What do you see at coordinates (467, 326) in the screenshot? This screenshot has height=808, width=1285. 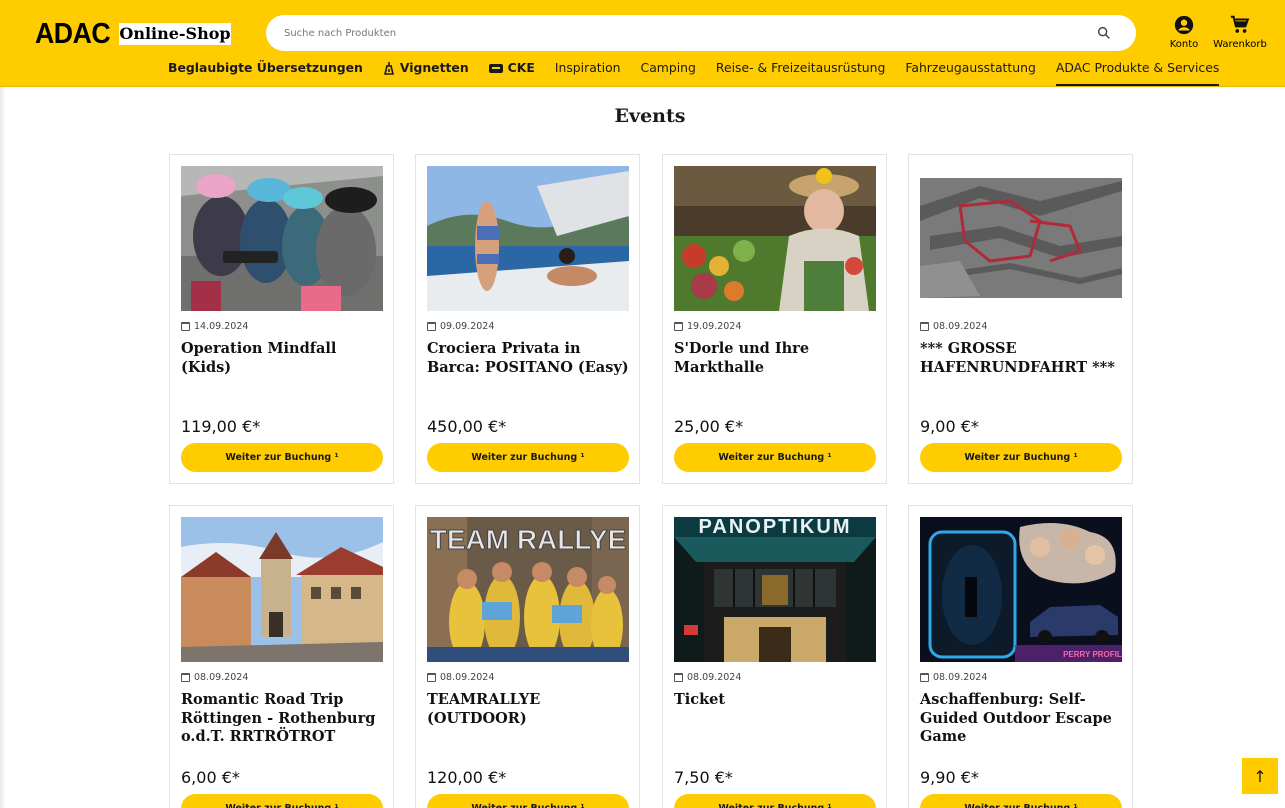 I see `event-date-text: 09.09.2024` at bounding box center [467, 326].